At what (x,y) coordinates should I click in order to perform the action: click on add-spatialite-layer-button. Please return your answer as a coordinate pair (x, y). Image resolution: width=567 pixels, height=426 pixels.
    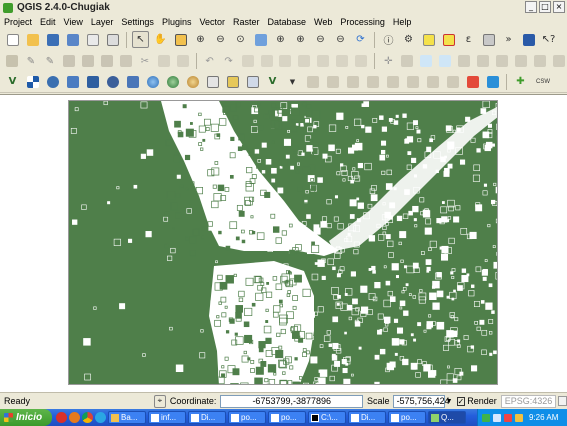
    Looking at the image, I should click on (72, 81).